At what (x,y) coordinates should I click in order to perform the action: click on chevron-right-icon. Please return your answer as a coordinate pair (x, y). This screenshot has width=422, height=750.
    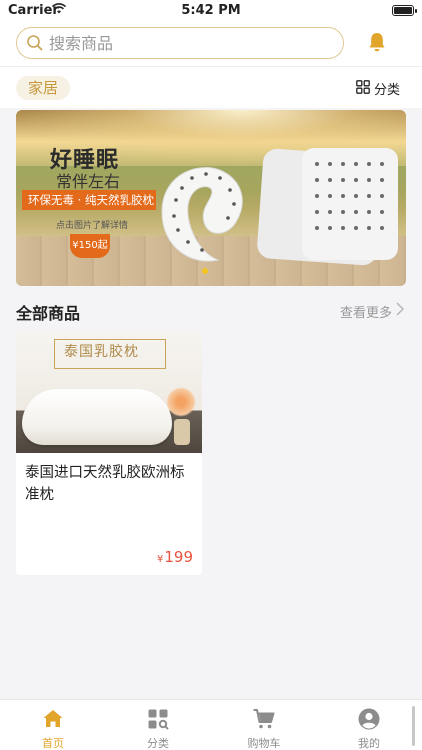
    Looking at the image, I should click on (400, 308).